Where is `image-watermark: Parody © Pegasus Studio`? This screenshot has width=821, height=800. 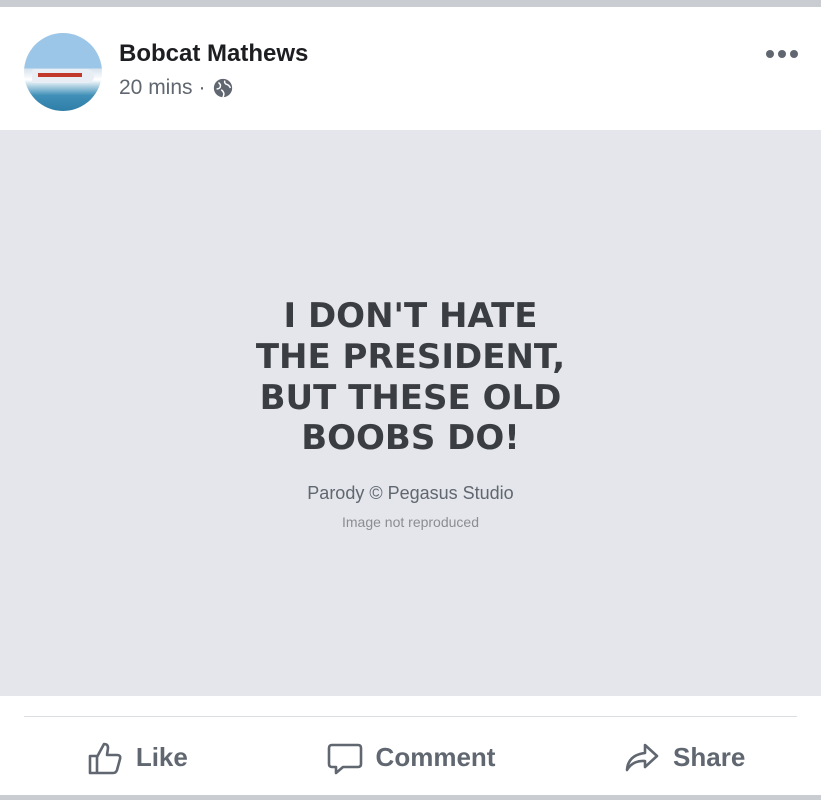 image-watermark: Parody © Pegasus Studio is located at coordinates (410, 493).